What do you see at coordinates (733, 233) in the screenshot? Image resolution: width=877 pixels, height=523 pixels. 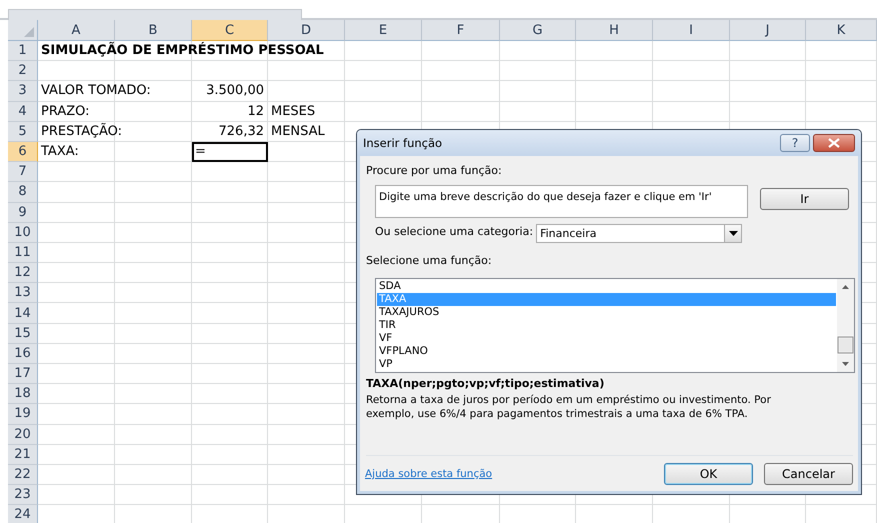 I see `dropdown-arrow-icon` at bounding box center [733, 233].